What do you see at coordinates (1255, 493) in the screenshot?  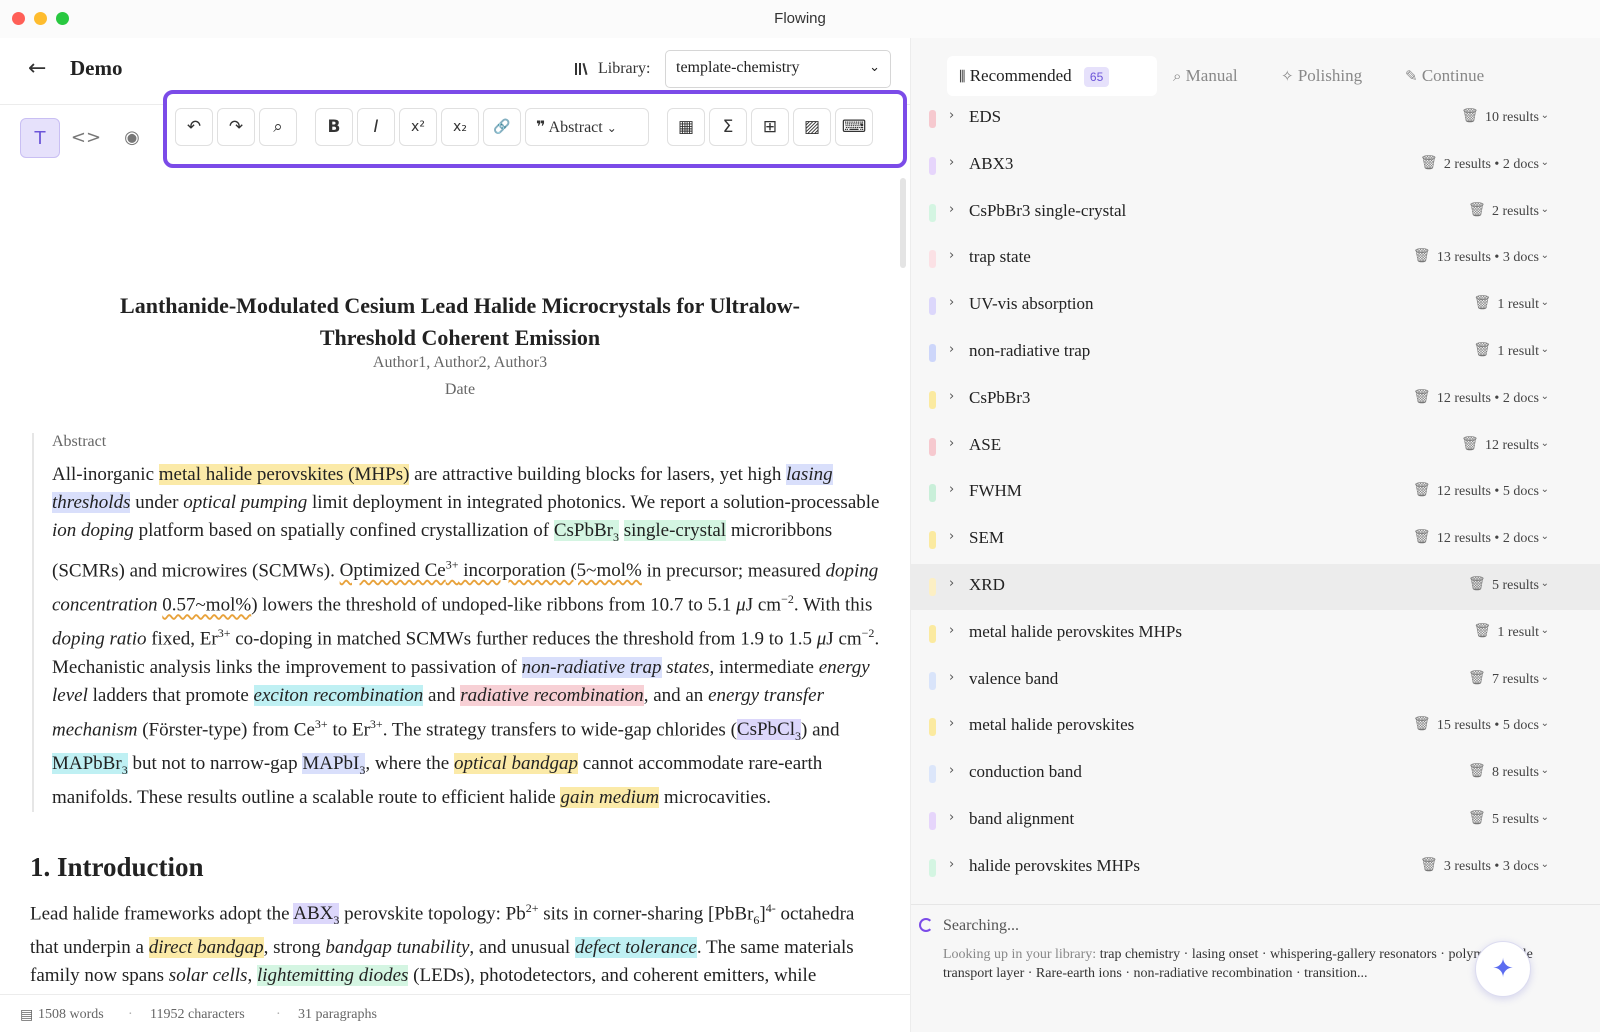 I see `list-item: › FWHM 12 results • 5 docs 🗑 ⌄` at bounding box center [1255, 493].